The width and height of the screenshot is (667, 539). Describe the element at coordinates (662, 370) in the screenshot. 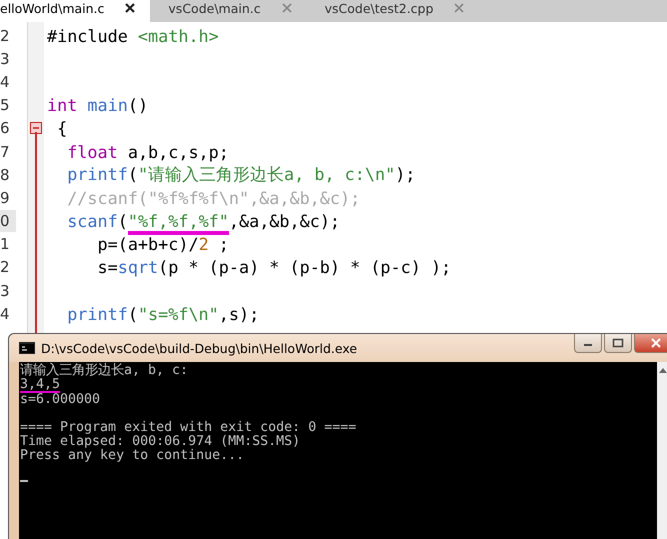

I see `scroll-up-icon` at that location.